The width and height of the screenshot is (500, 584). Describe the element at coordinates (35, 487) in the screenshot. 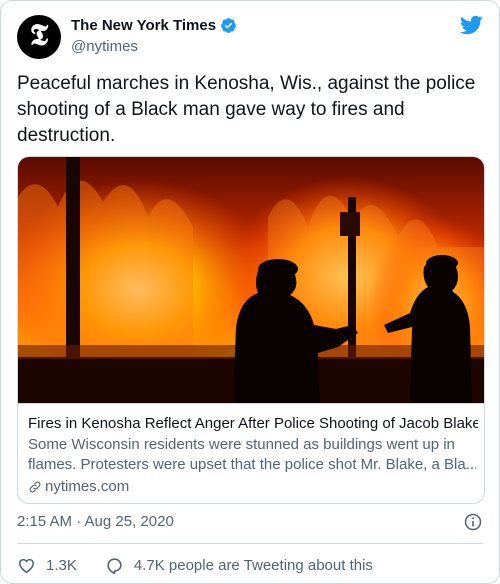

I see `link-icon` at that location.